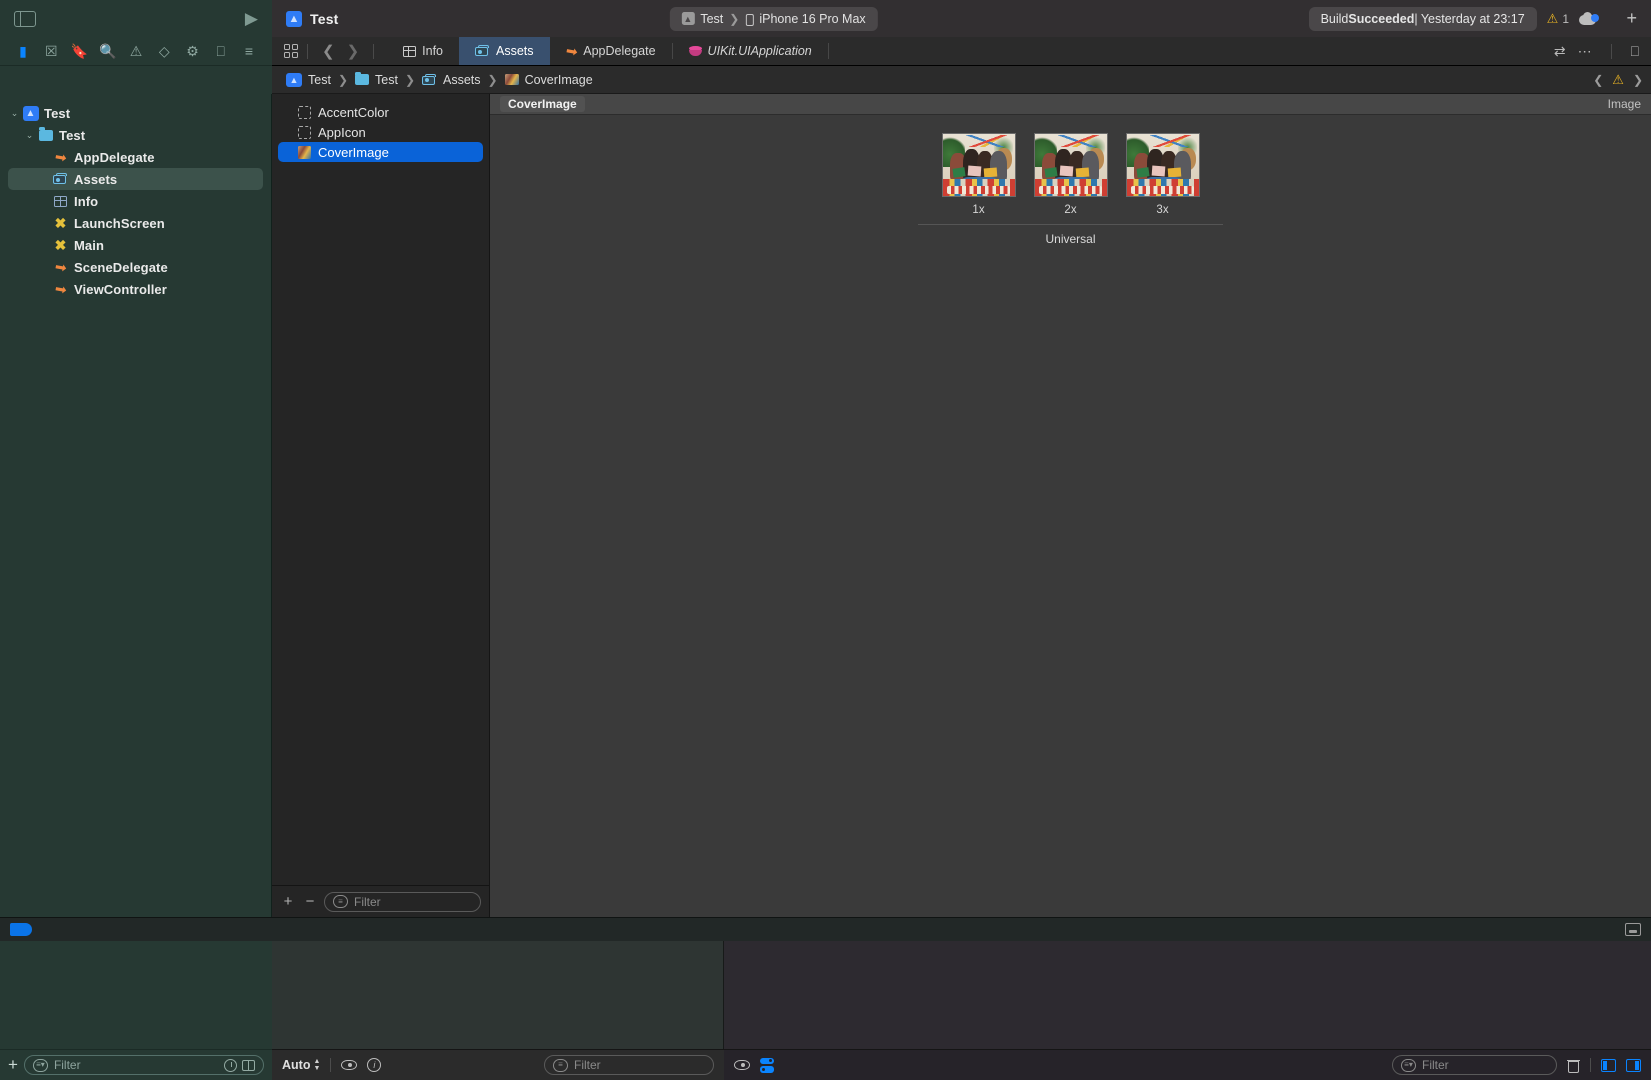 Image resolution: width=1651 pixels, height=1080 pixels. I want to click on console-filter-input: ≡▾ Filter, so click(1474, 1065).